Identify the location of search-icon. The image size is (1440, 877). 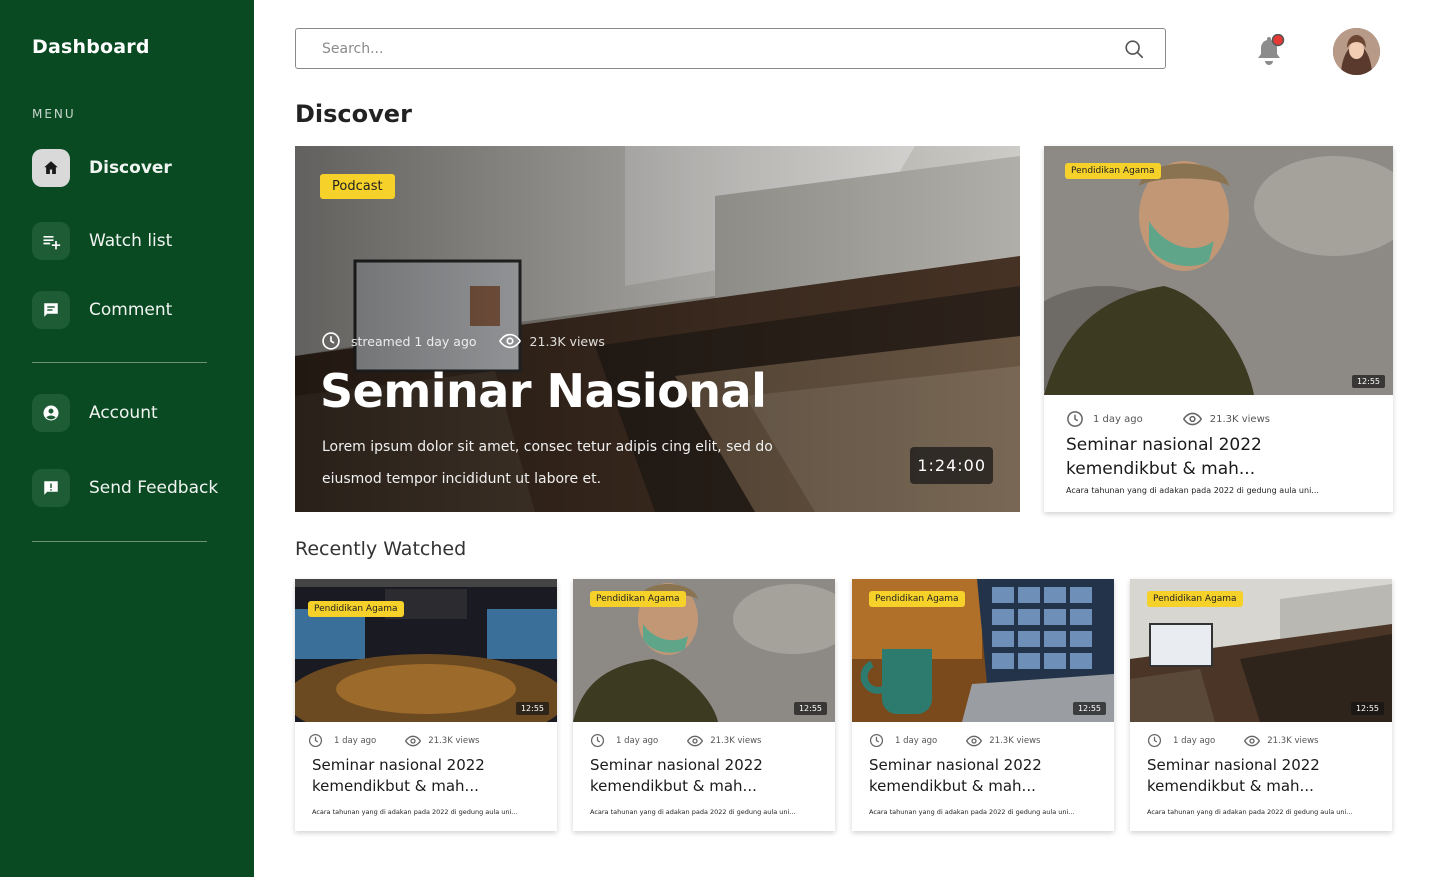
(1134, 49).